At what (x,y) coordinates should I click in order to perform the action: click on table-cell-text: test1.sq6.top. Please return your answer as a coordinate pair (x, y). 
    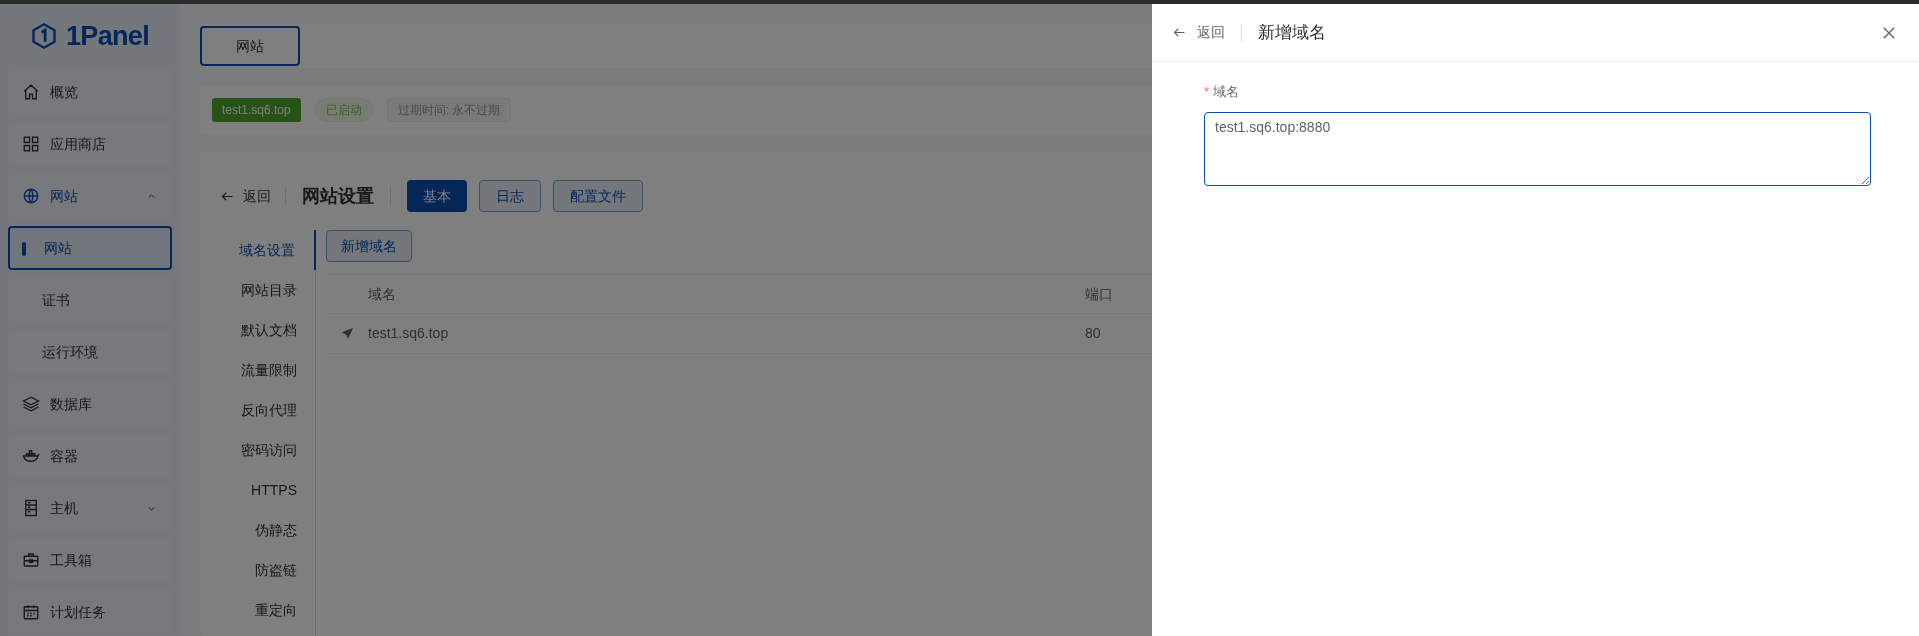
    Looking at the image, I should click on (409, 333).